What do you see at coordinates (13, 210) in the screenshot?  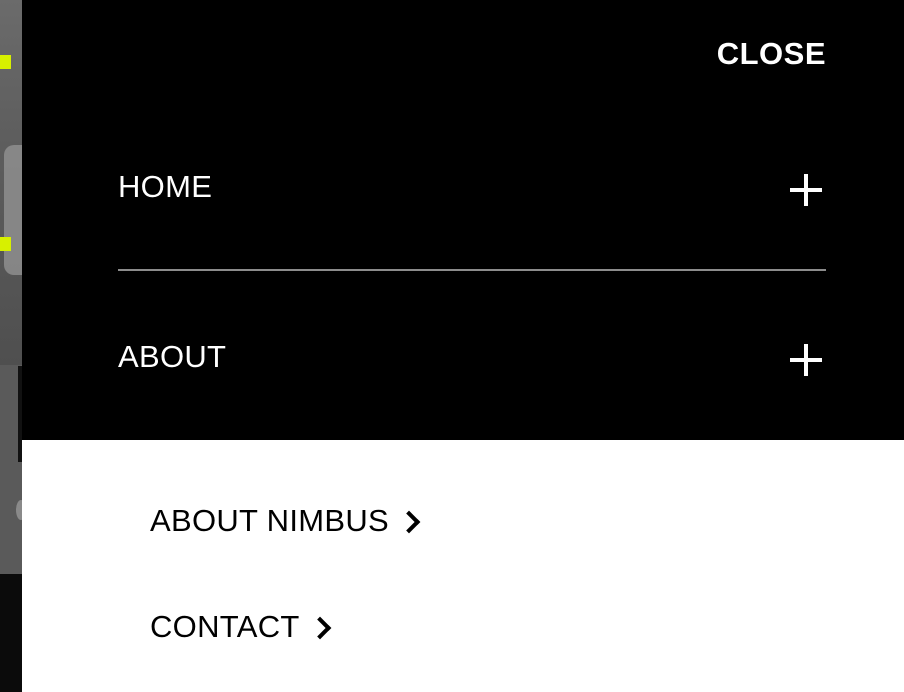 I see `background-figure` at bounding box center [13, 210].